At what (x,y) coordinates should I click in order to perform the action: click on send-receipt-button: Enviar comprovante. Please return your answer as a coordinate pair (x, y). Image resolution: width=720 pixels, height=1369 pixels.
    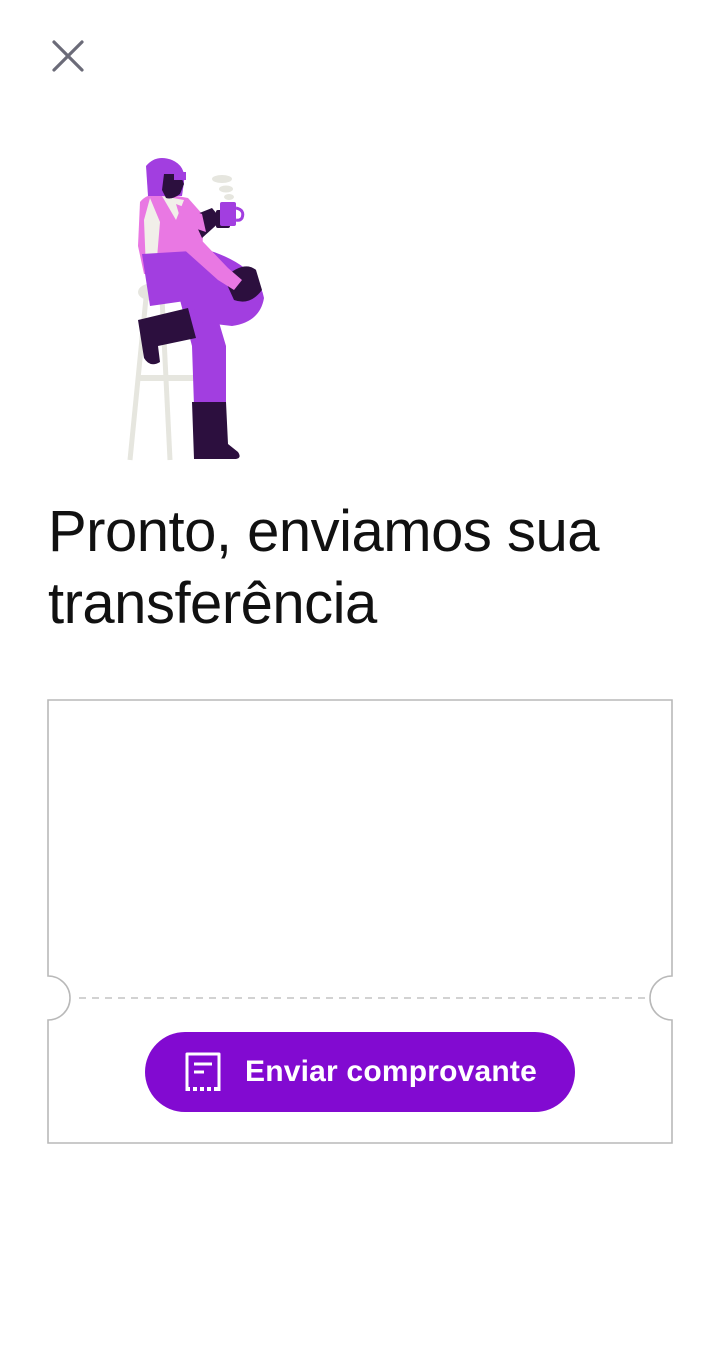
    Looking at the image, I should click on (360, 1072).